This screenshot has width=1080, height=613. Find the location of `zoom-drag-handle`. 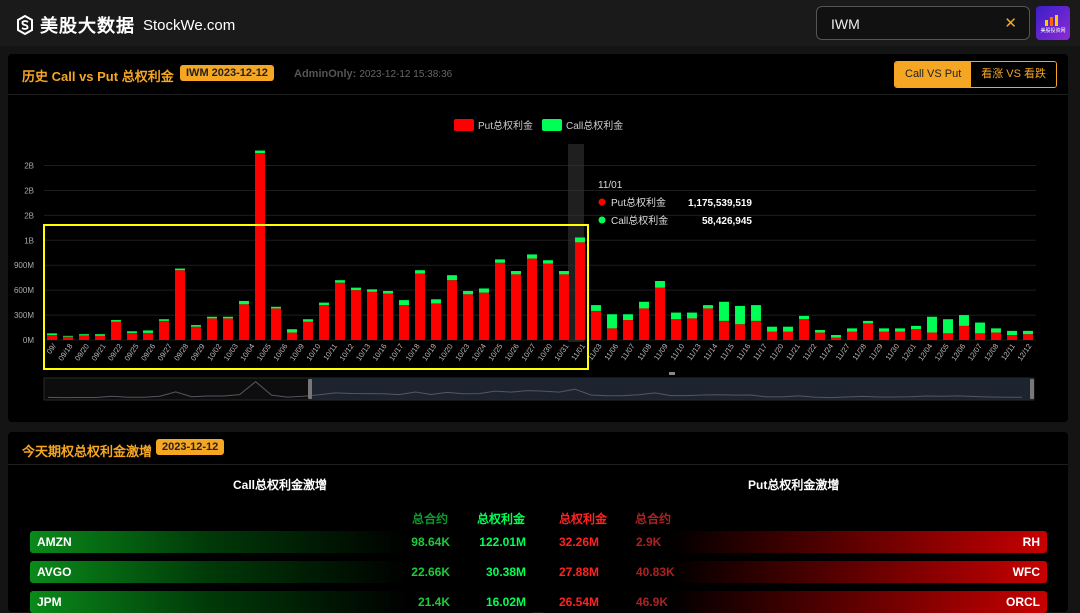

zoom-drag-handle is located at coordinates (672, 373).